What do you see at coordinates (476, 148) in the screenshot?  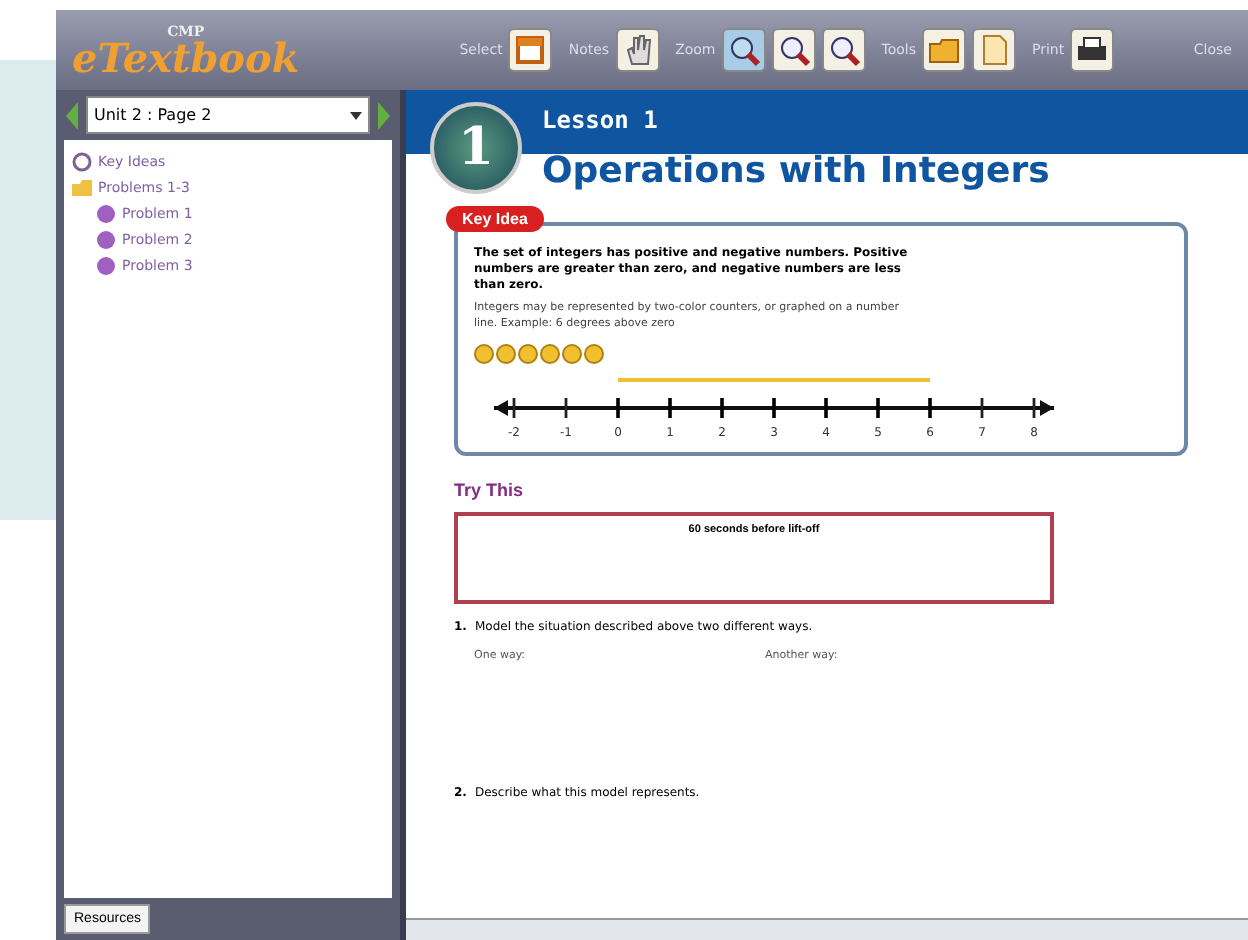 I see `lesson-badge: 1` at bounding box center [476, 148].